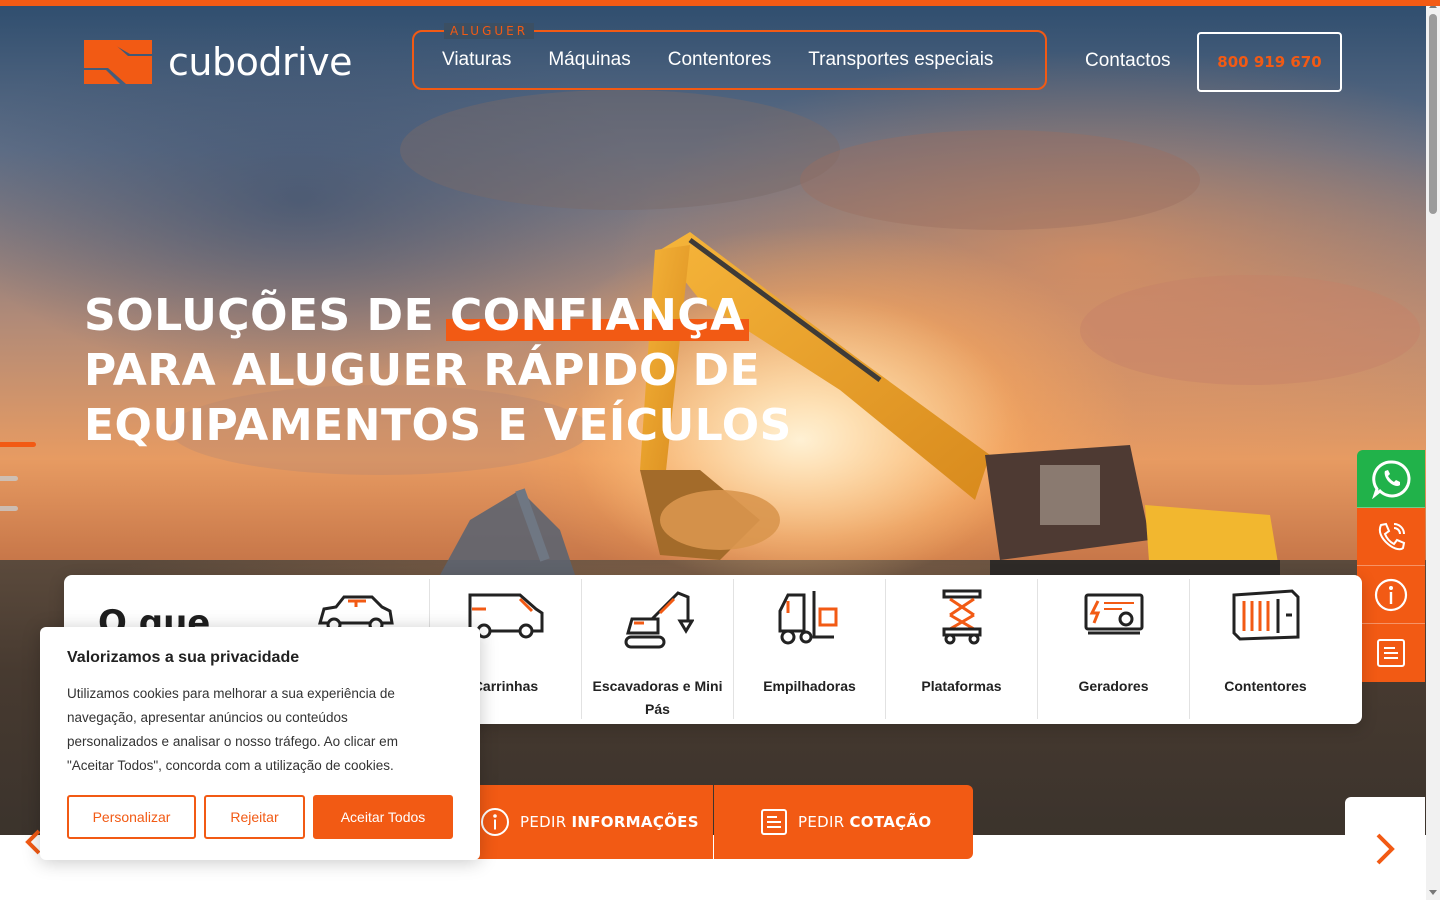  I want to click on category-contentores-label: Contentores, so click(1265, 686).